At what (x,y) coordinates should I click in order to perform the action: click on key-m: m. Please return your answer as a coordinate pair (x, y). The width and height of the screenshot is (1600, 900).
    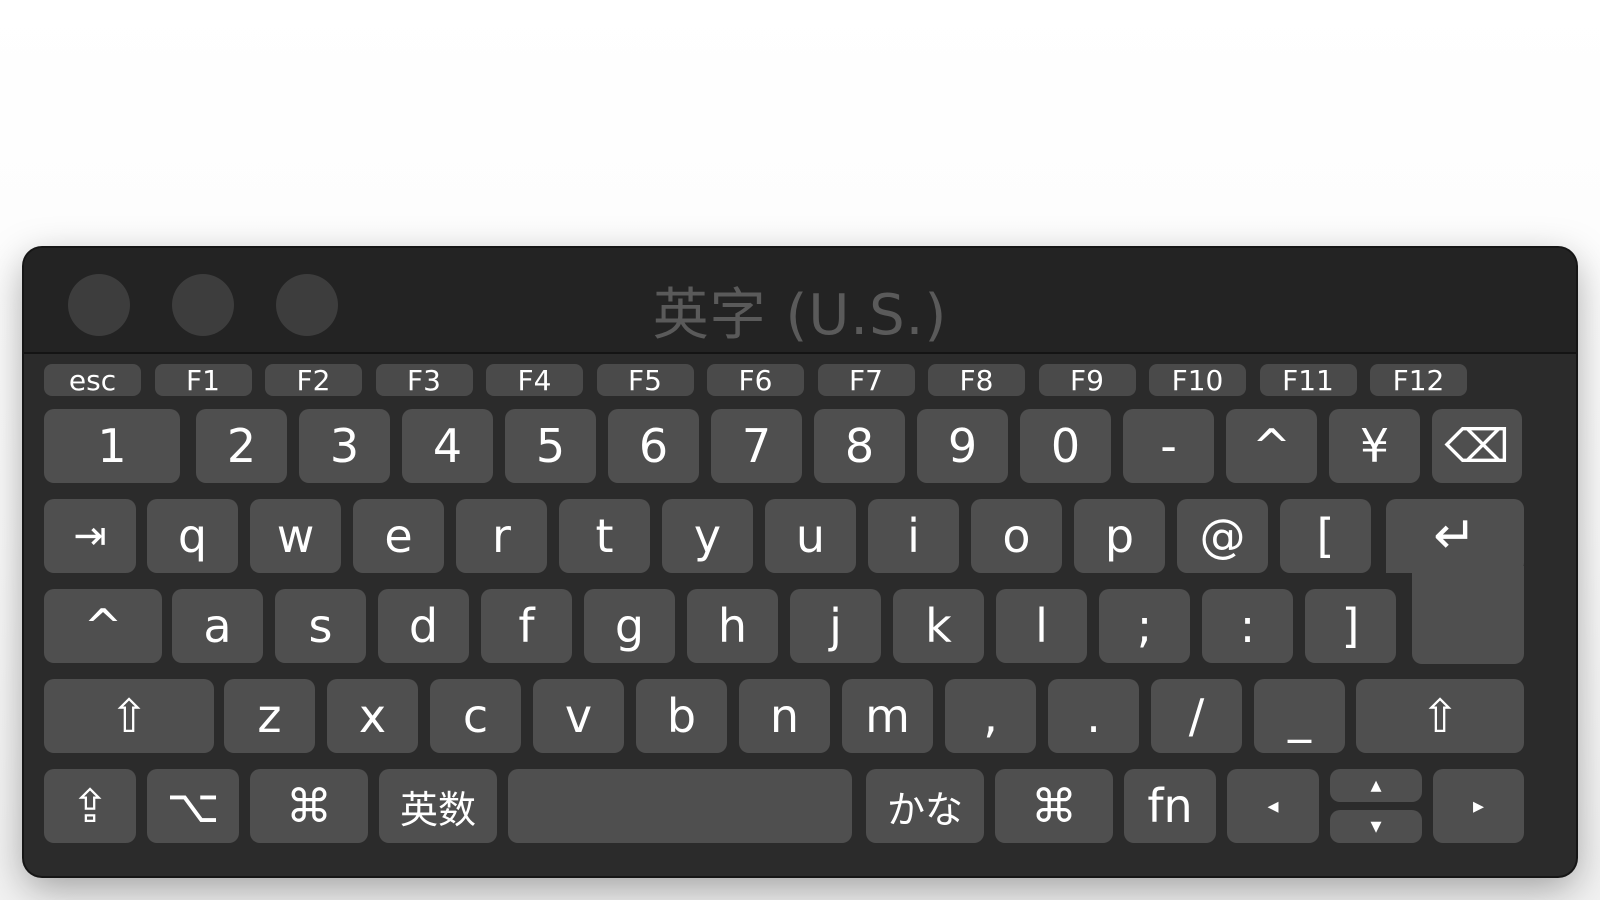
    Looking at the image, I should click on (887, 716).